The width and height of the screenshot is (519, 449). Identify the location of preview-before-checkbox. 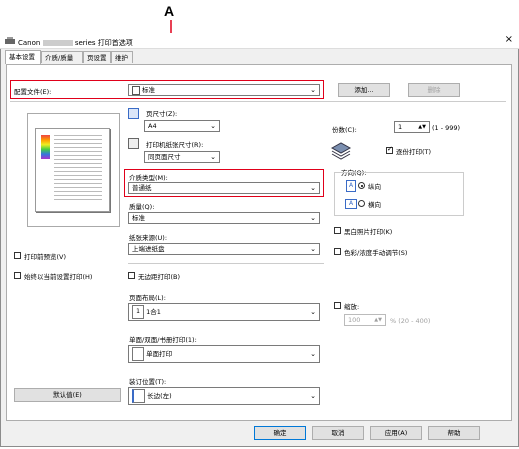
(17, 255).